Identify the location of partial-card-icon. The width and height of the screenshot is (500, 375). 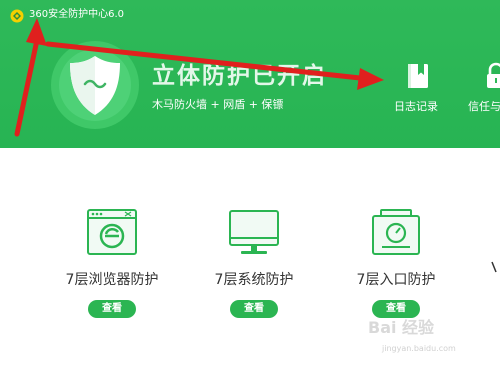
(494, 267).